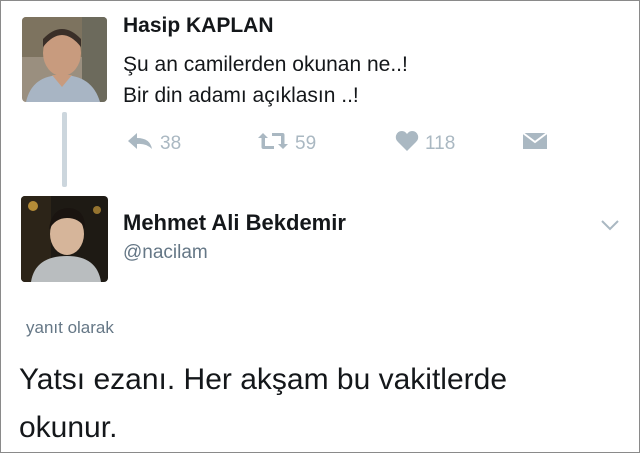  I want to click on like-button: 118, so click(425, 144).